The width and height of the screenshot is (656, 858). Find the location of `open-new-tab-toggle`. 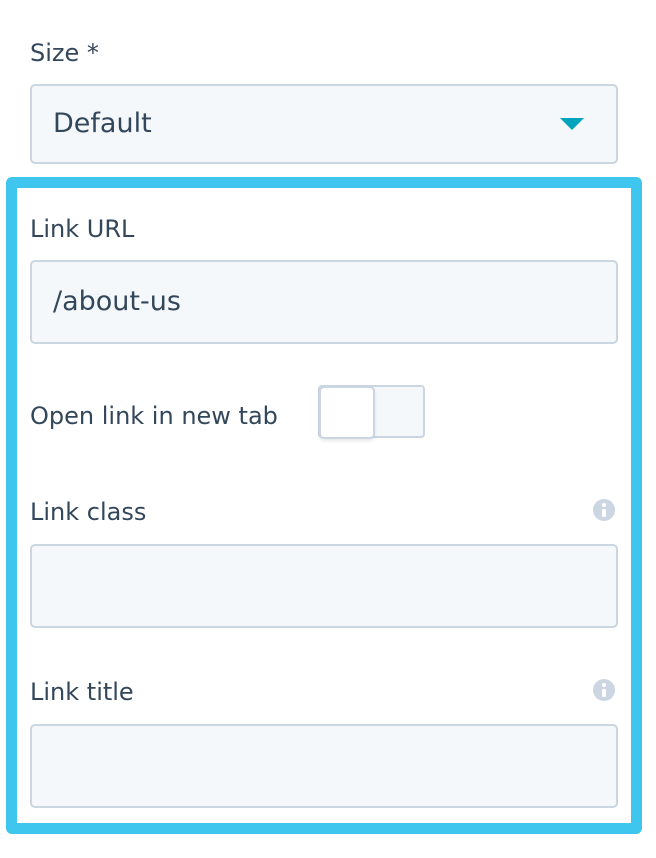

open-new-tab-toggle is located at coordinates (371, 412).